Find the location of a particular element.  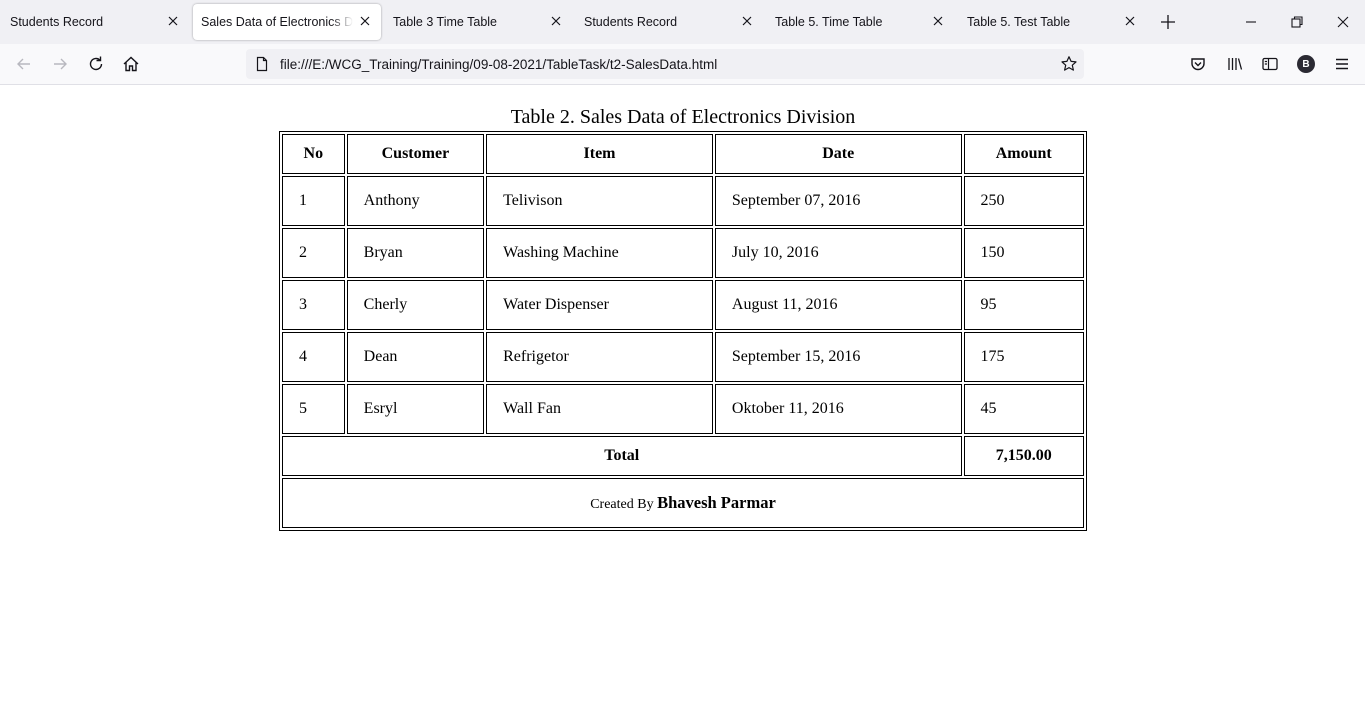

home-button is located at coordinates (131, 64).